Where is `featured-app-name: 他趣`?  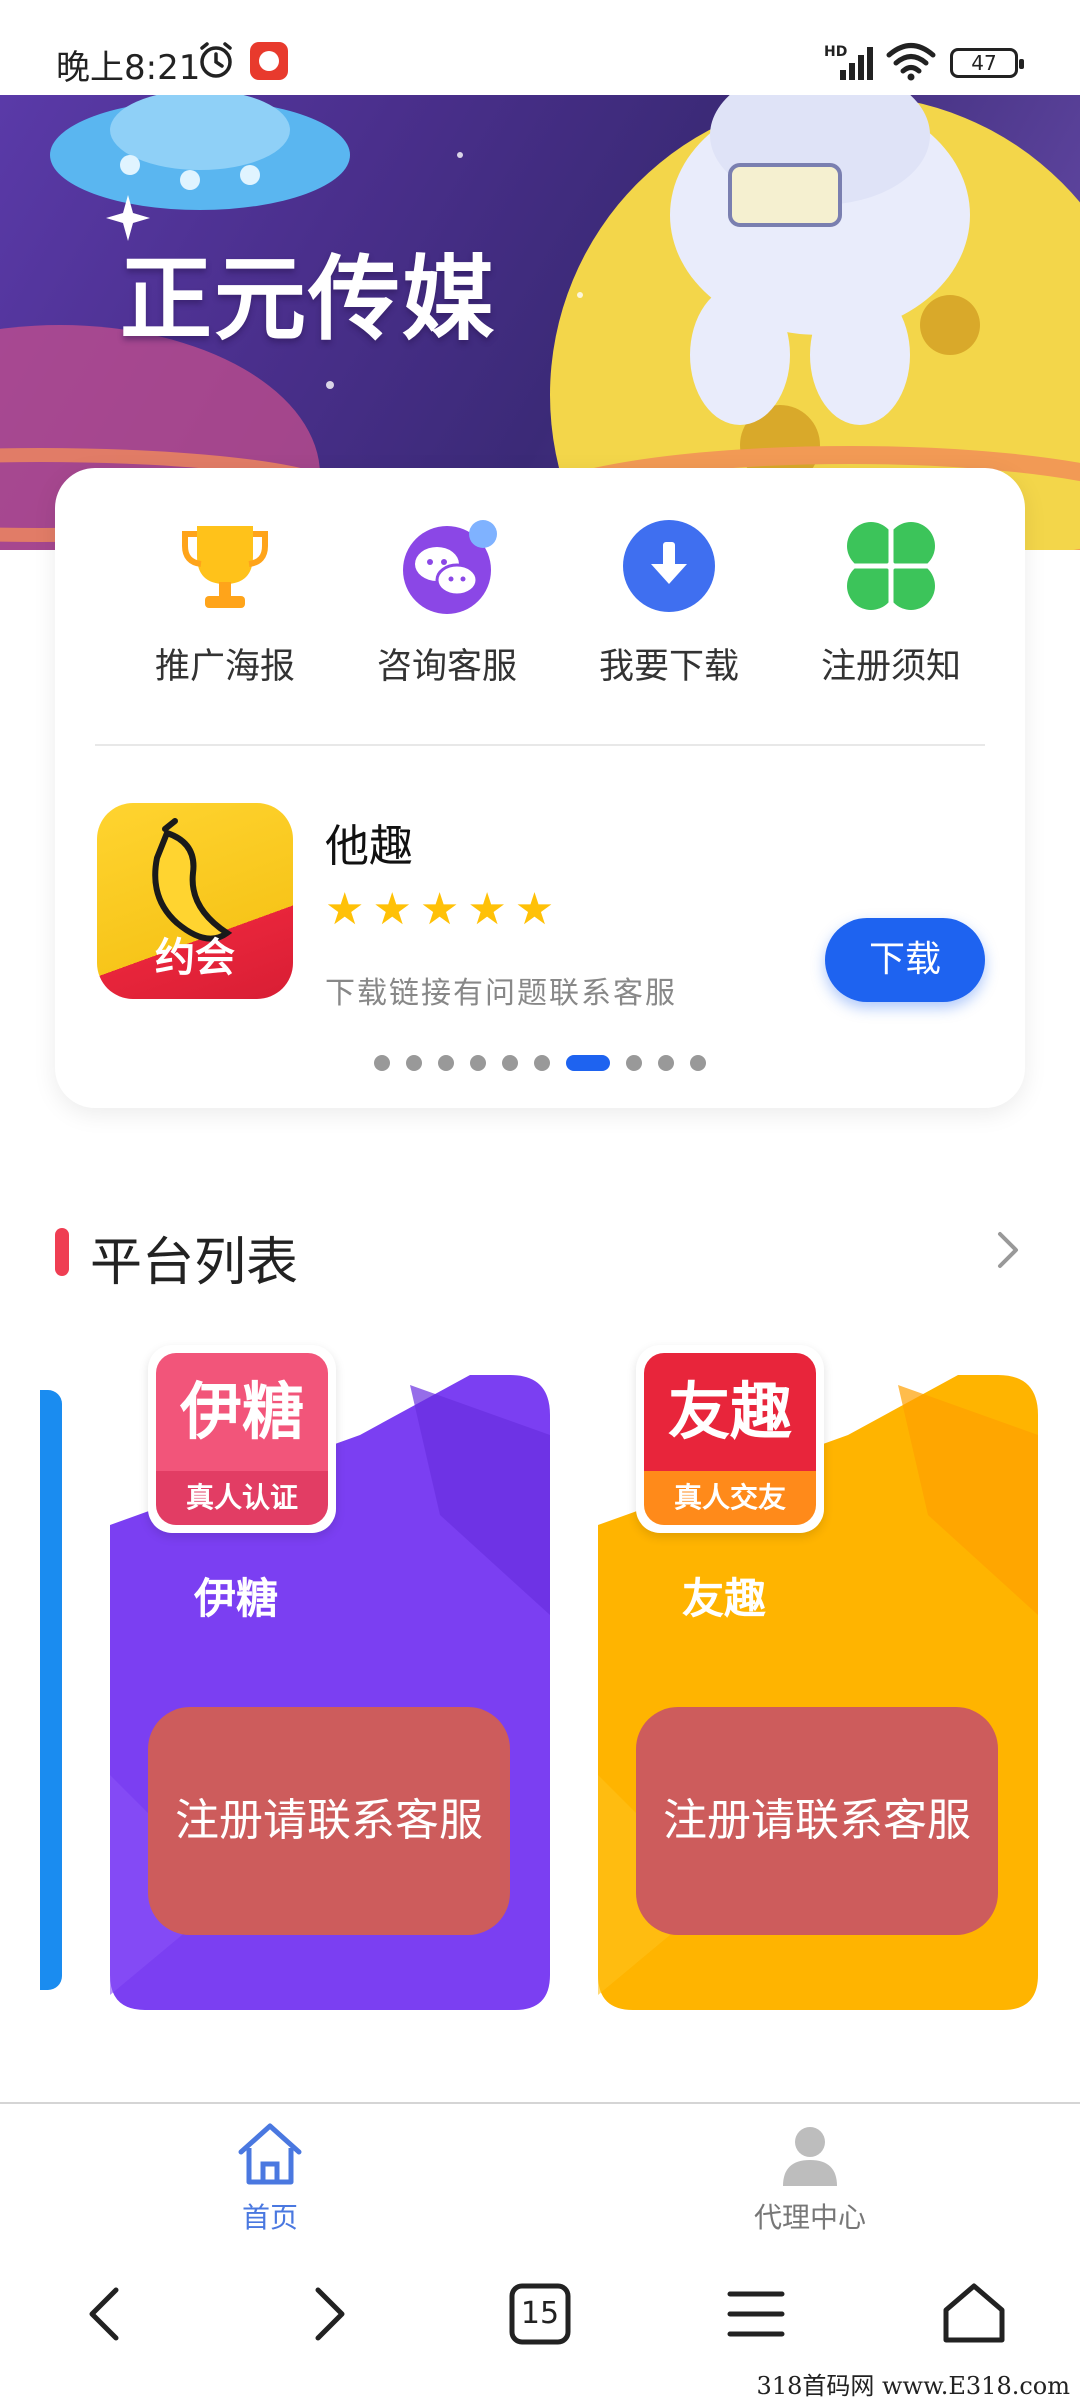 featured-app-name: 他趣 is located at coordinates (369, 846).